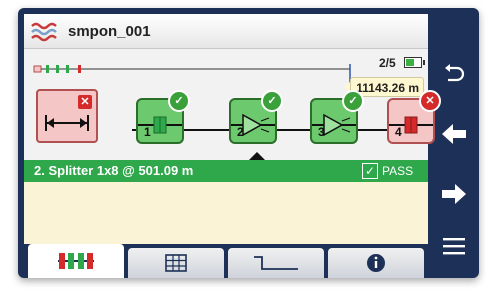  Describe the element at coordinates (398, 171) in the screenshot. I see `verdict-label: PASS` at that location.